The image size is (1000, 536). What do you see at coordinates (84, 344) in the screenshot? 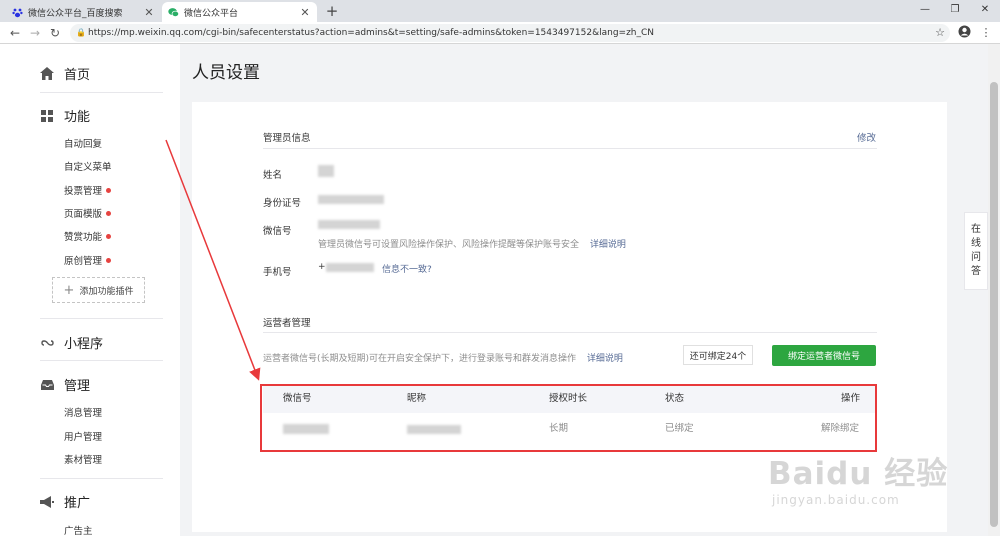
I see `sidebar-miniprogram-label: 小程序` at bounding box center [84, 344].